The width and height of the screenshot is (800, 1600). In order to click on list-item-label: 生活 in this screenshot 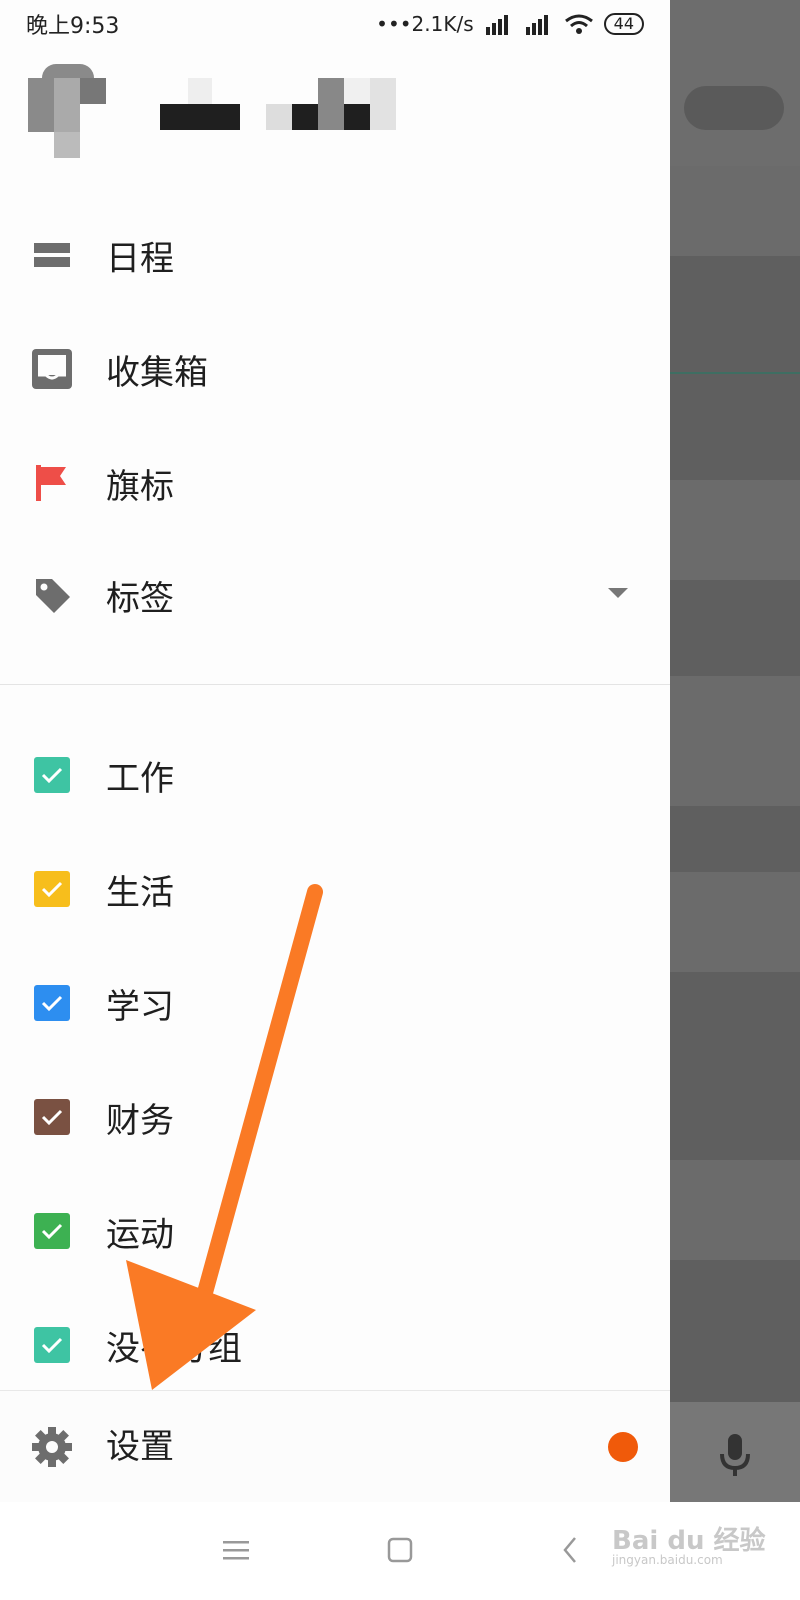, I will do `click(140, 892)`.